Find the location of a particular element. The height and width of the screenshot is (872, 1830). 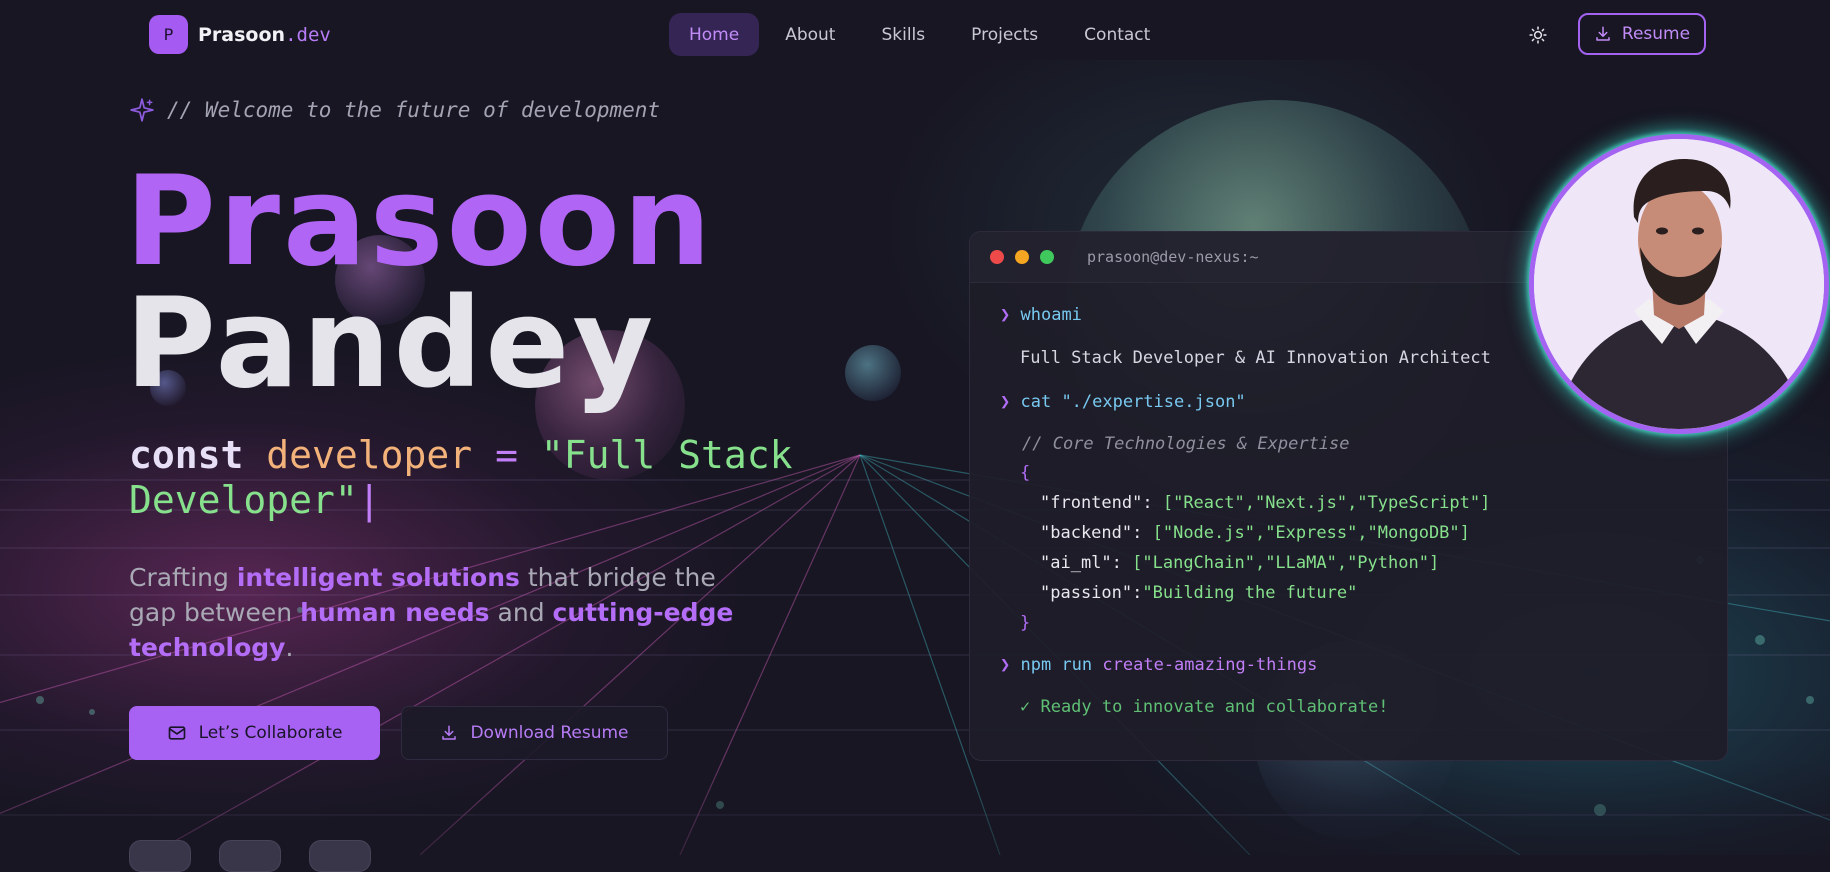

logo-name: Prasoon is located at coordinates (242, 34).